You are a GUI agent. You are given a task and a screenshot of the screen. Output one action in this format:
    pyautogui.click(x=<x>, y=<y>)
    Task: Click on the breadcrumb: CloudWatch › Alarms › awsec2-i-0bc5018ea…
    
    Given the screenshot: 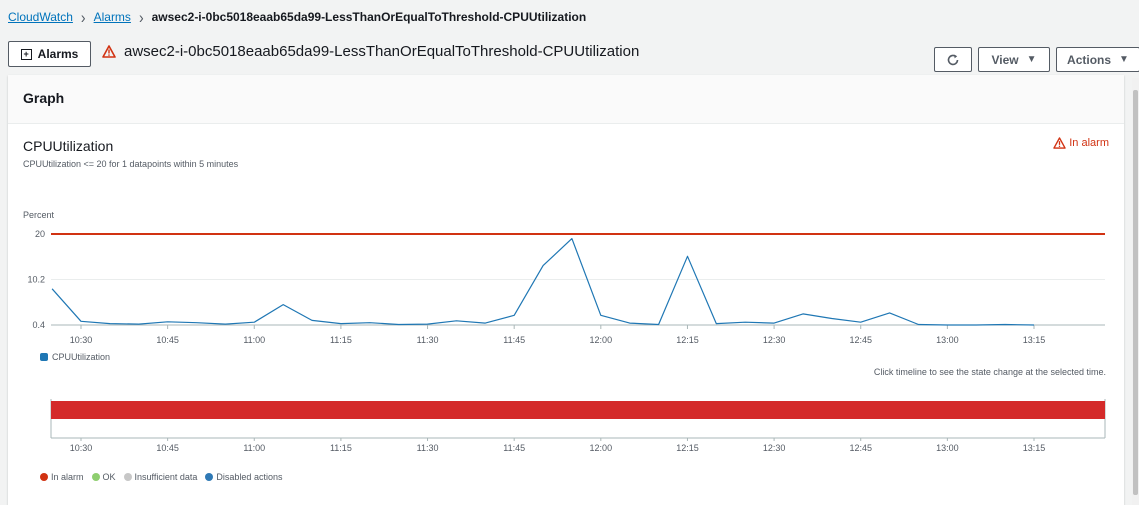 What is the action you would take?
    pyautogui.click(x=297, y=17)
    